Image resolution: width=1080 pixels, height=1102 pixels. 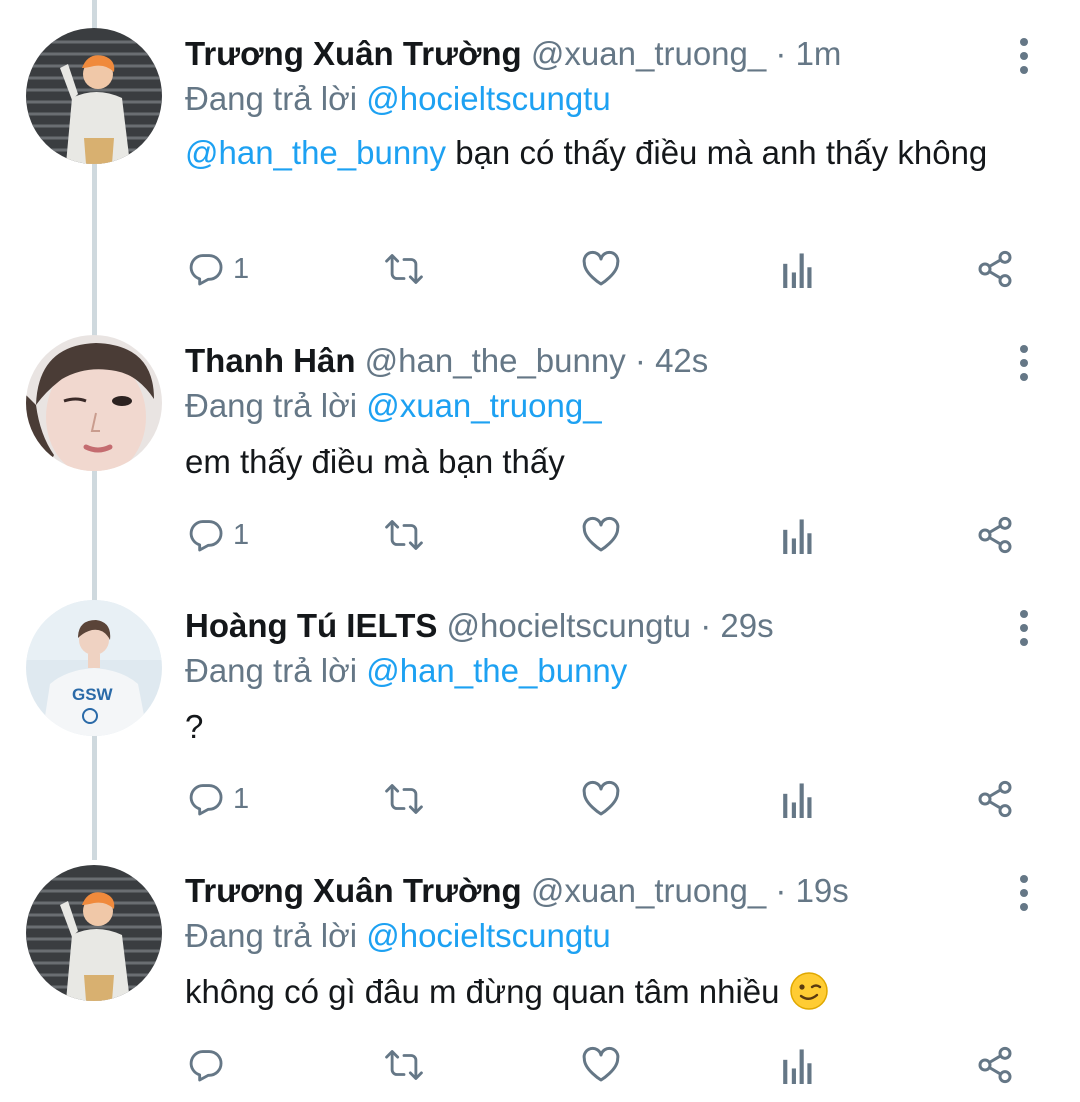 I want to click on tweet-text-content: em thấy điều mà bạn thấy, so click(x=375, y=461).